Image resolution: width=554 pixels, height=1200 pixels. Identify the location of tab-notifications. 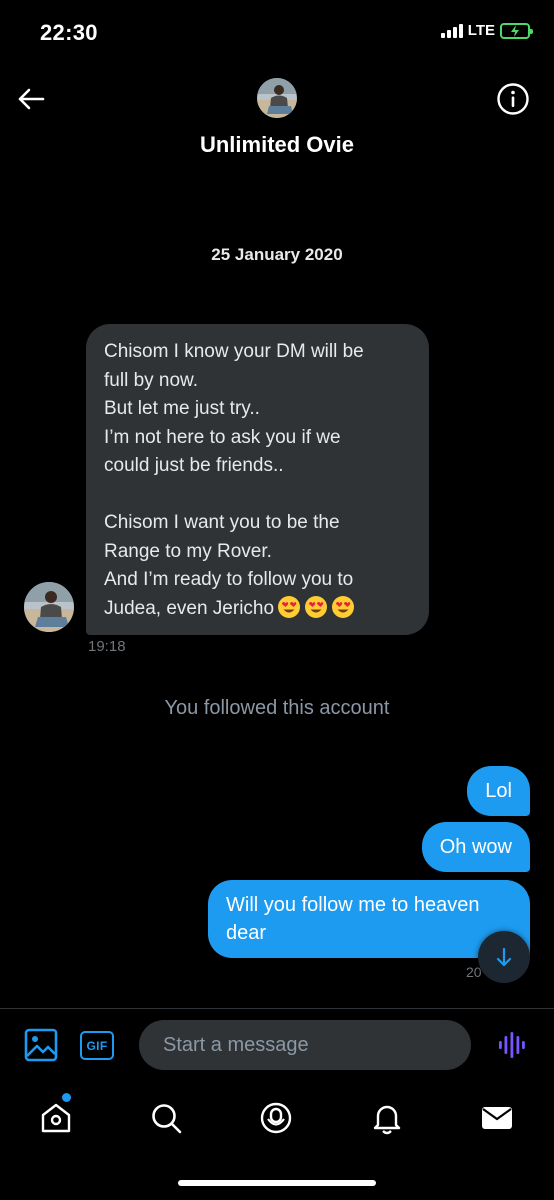
(387, 1118).